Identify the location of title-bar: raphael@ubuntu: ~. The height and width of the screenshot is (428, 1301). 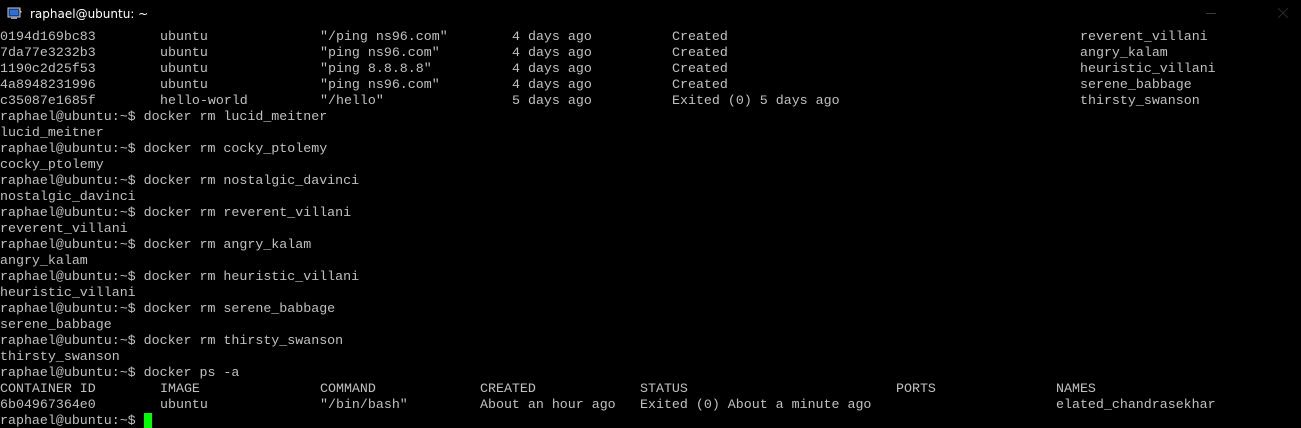
(650, 13).